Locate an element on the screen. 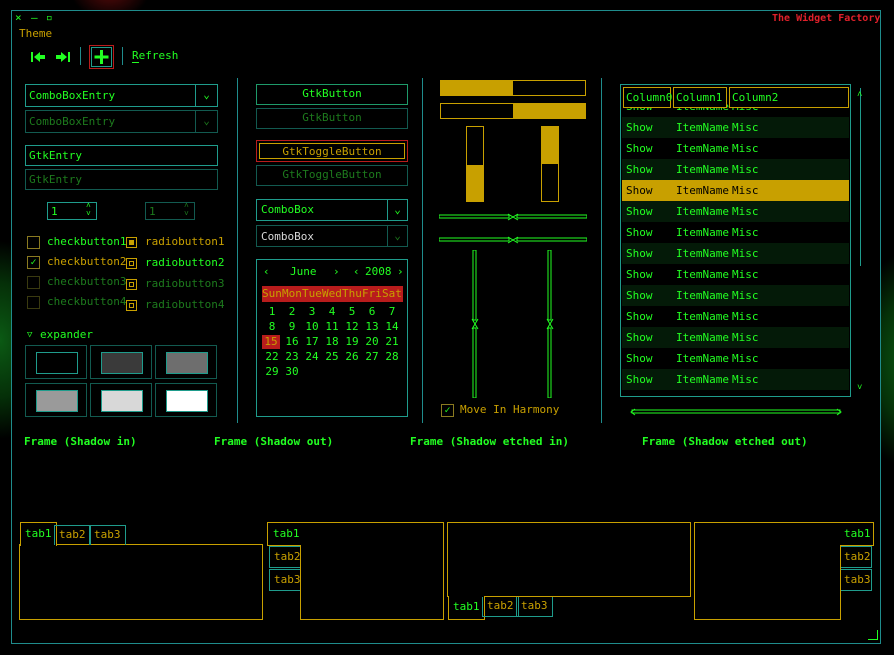 The image size is (894, 655). go-last-icon is located at coordinates (63, 57).